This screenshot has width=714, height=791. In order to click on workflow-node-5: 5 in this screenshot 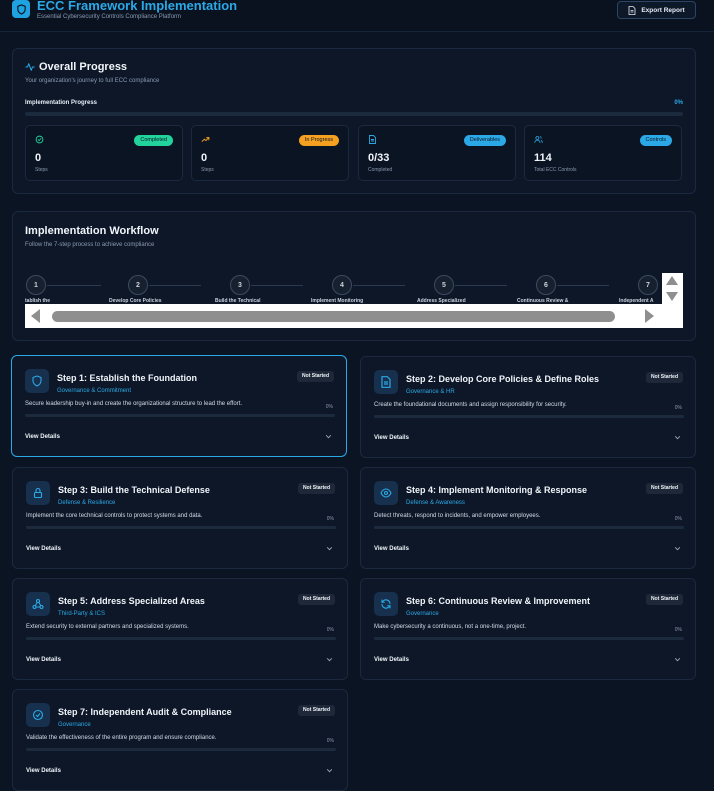, I will do `click(444, 285)`.